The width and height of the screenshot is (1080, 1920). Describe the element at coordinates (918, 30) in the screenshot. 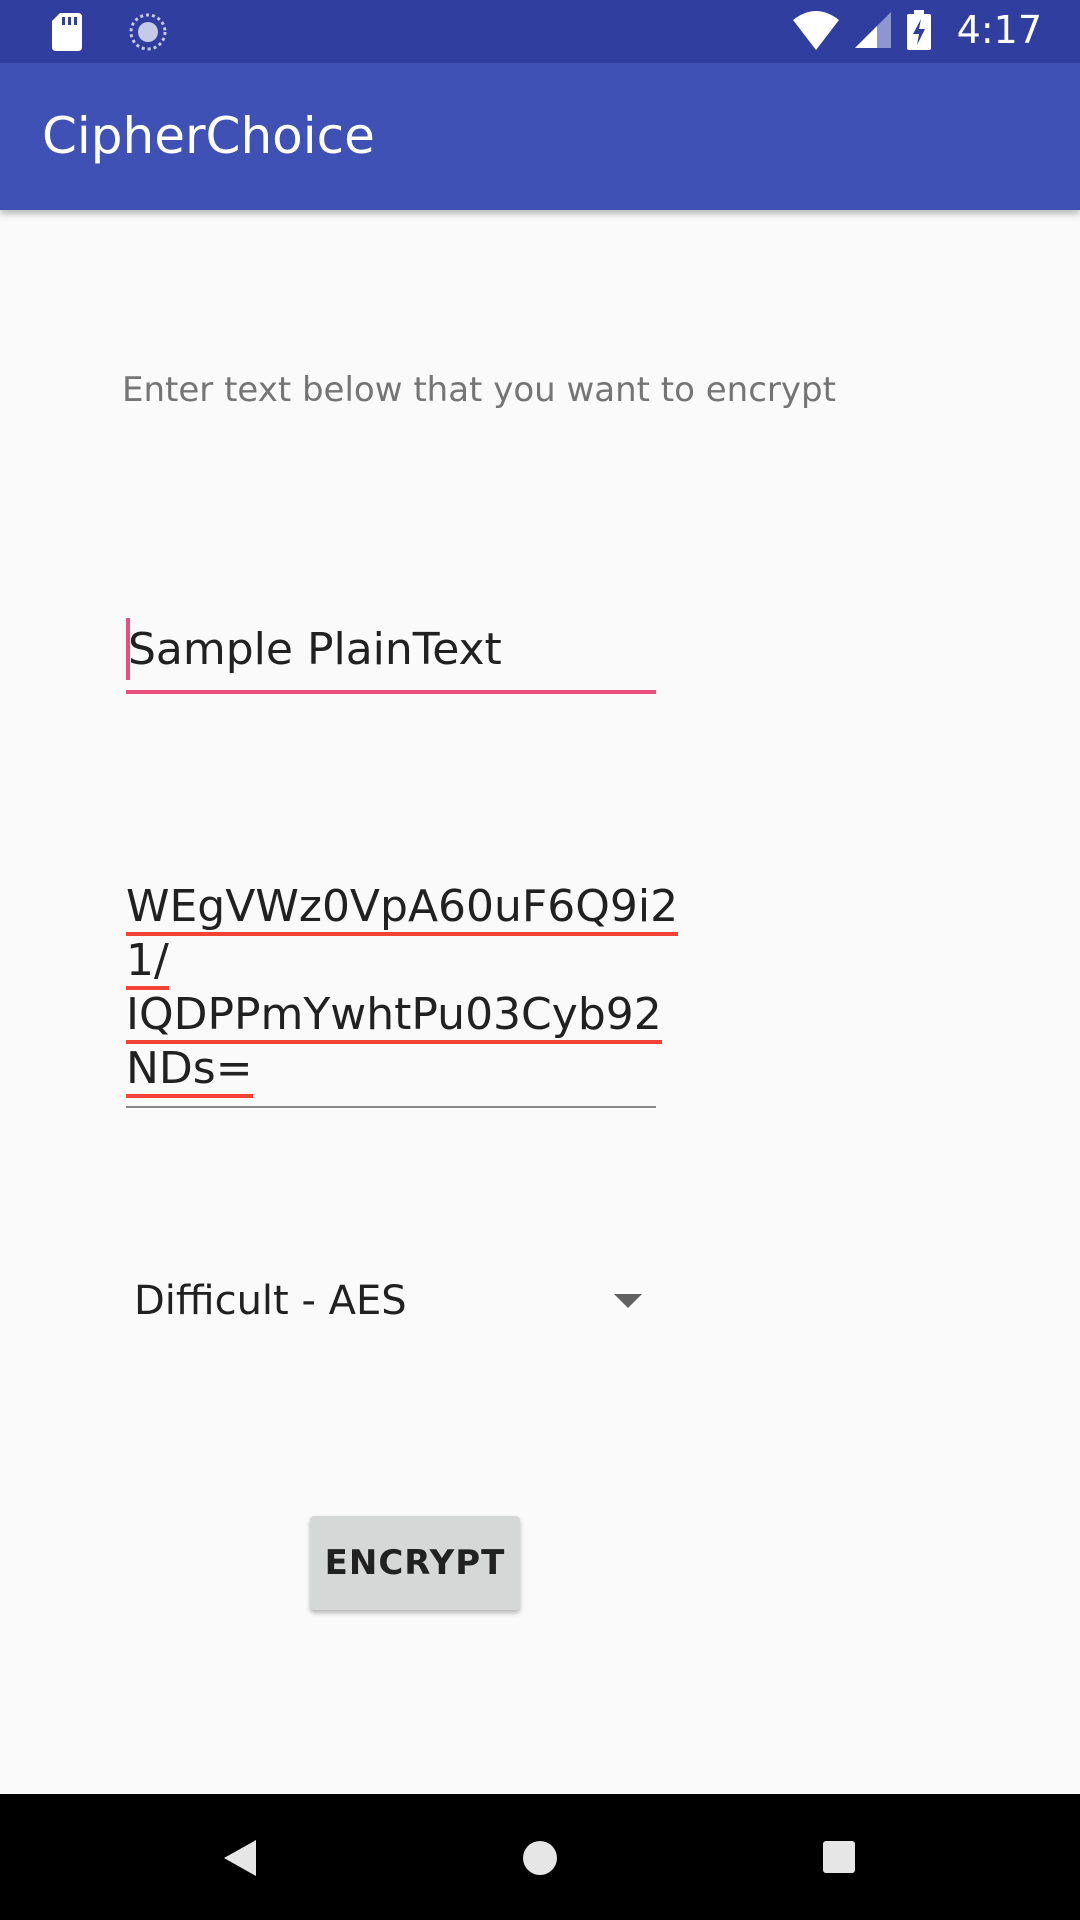

I see `battery-charging-icon` at that location.